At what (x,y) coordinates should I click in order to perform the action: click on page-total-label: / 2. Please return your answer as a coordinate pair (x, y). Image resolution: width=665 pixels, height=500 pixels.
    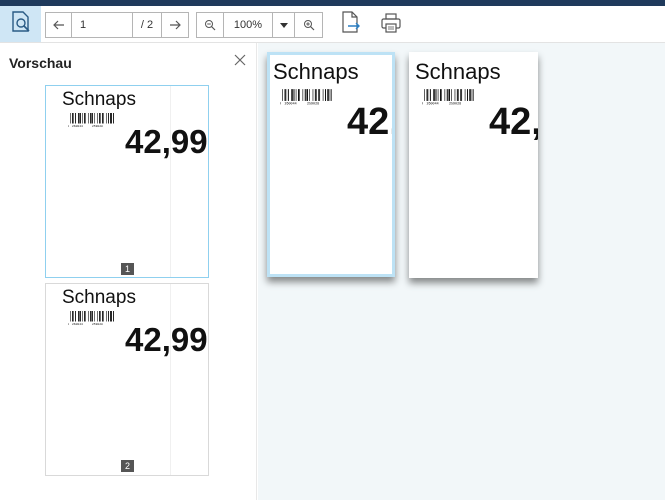
    Looking at the image, I should click on (147, 25).